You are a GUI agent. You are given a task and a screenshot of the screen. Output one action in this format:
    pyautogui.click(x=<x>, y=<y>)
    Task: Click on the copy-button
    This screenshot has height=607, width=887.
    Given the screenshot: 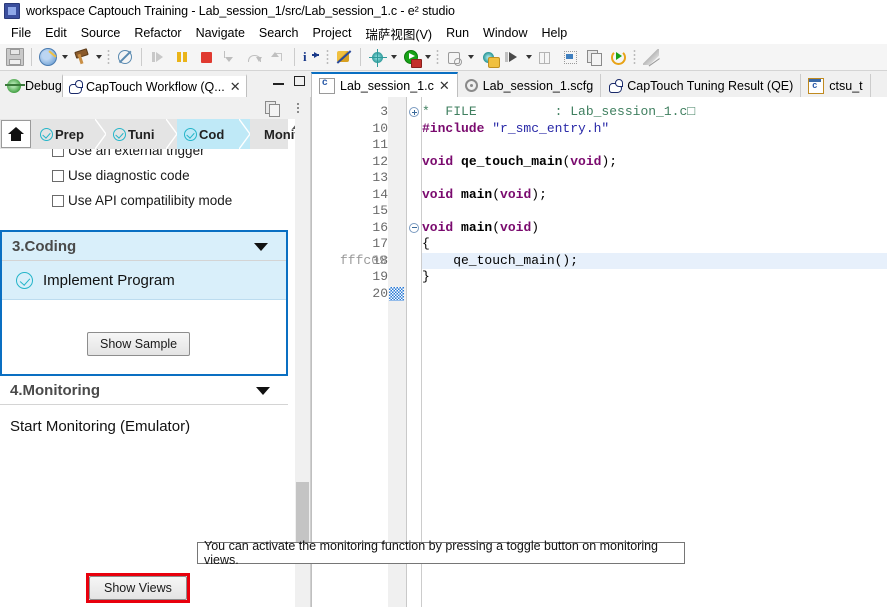 What is the action you would take?
    pyautogui.click(x=594, y=57)
    